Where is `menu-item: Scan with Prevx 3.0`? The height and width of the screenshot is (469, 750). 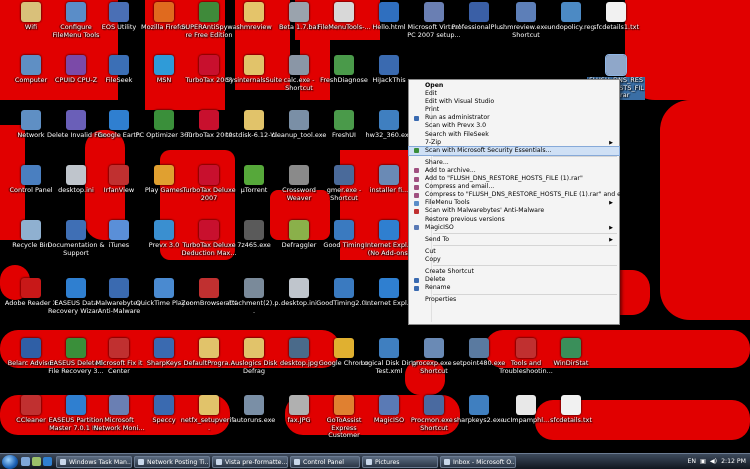 menu-item: Scan with Prevx 3.0 is located at coordinates (514, 126).